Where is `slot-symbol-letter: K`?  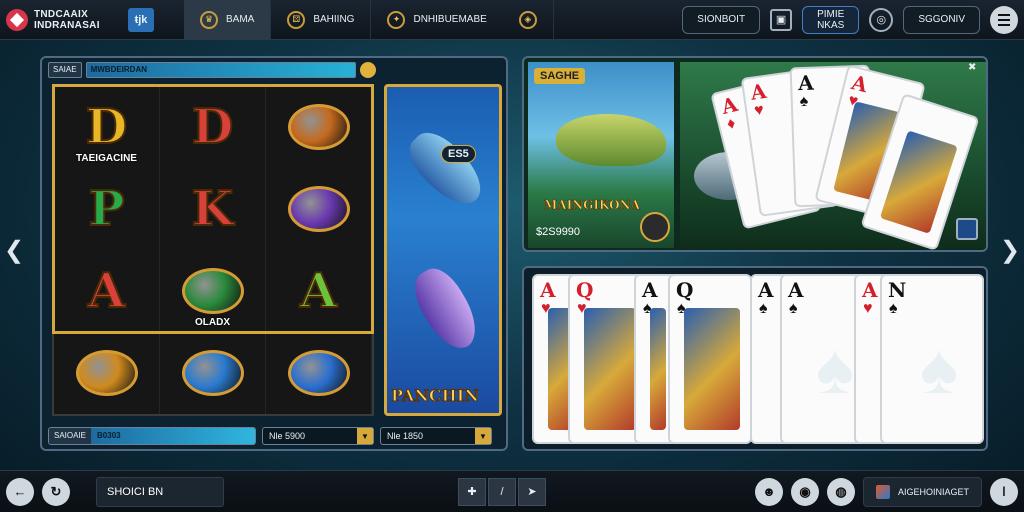
slot-symbol-letter: K is located at coordinates (213, 209).